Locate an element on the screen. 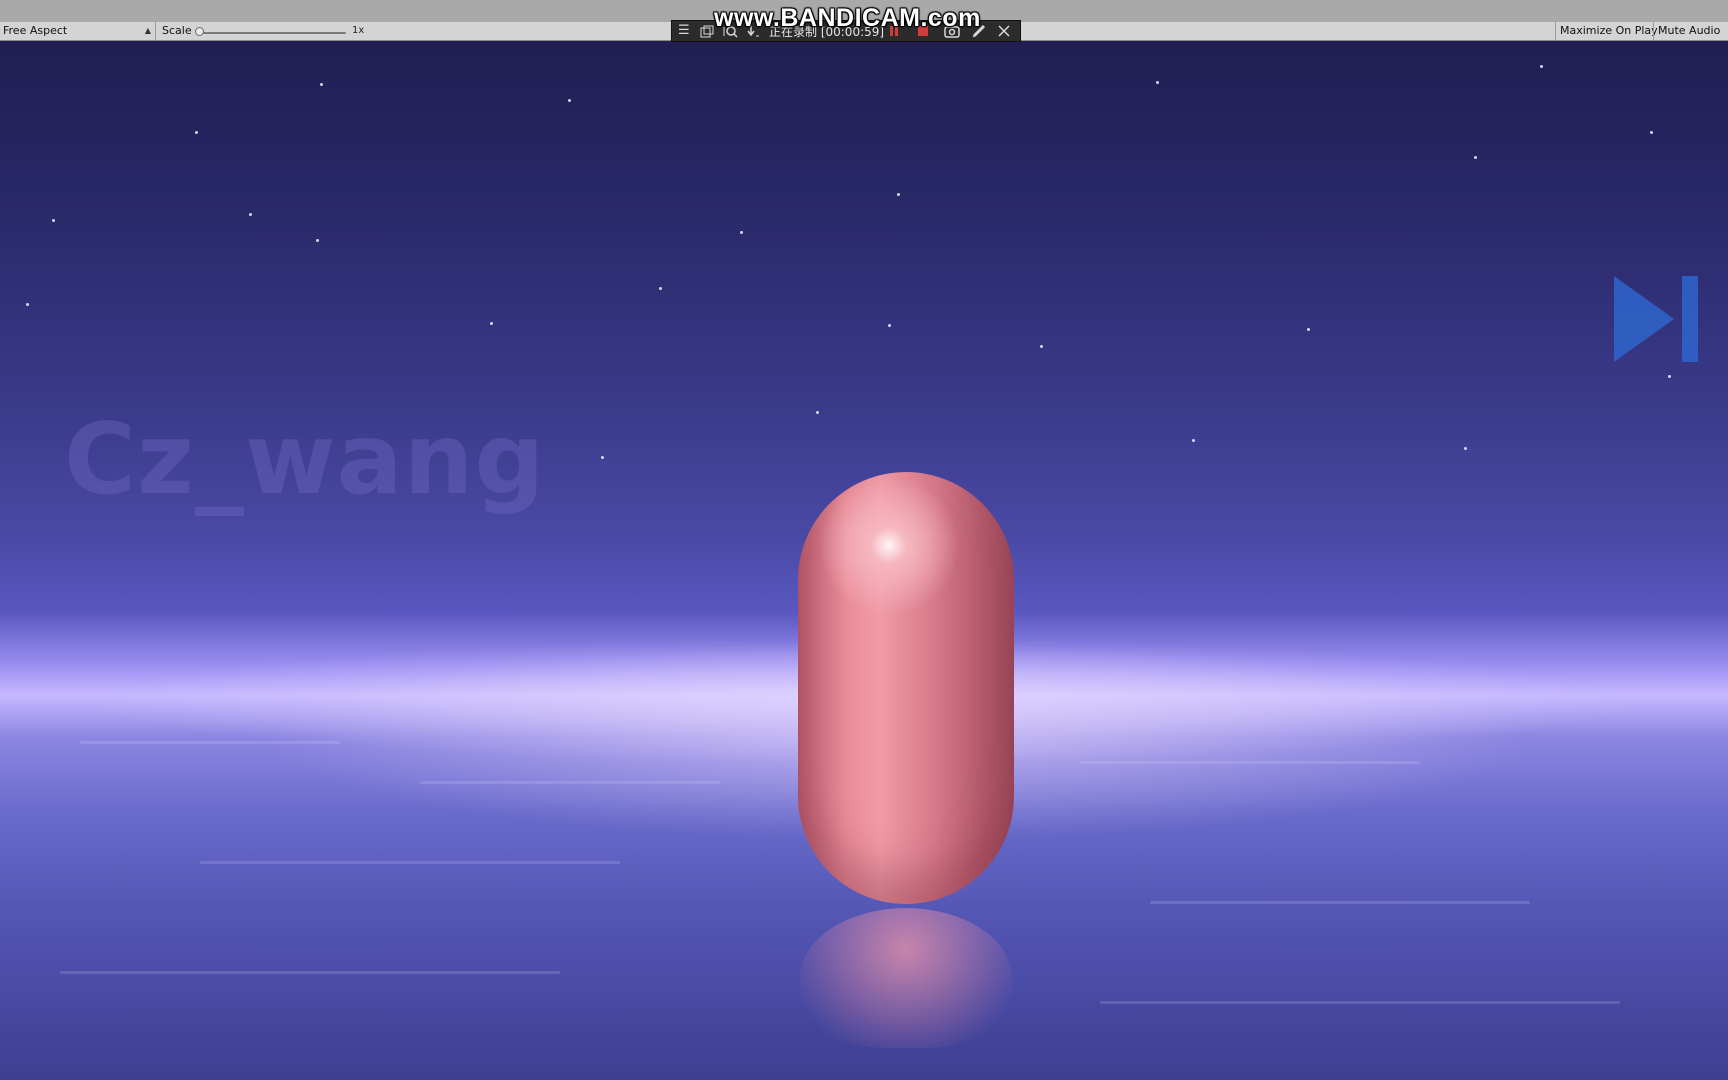 The width and height of the screenshot is (1728, 1080). aspect-label: Free Aspect is located at coordinates (35, 30).